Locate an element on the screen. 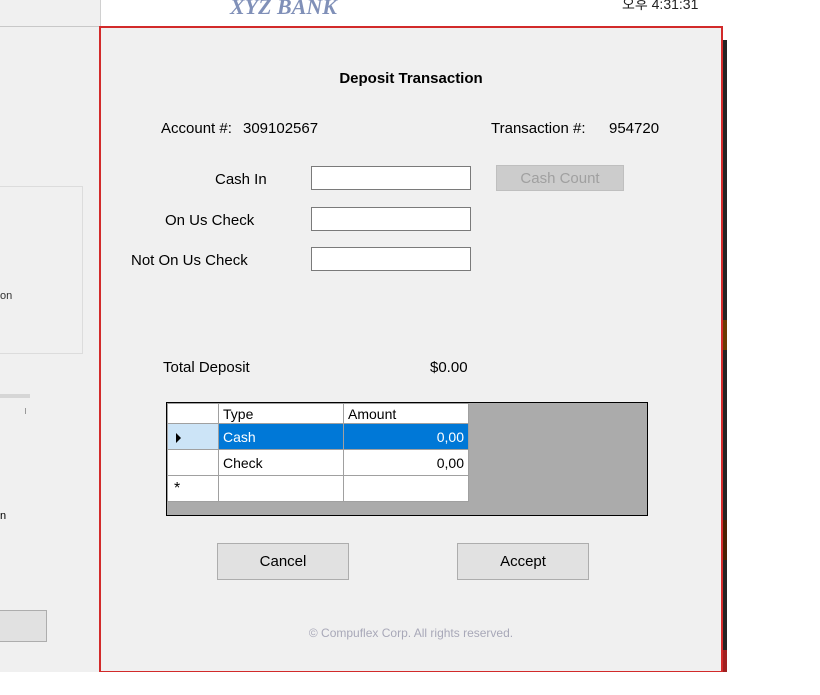 This screenshot has width=820, height=695. background-partial-label: on is located at coordinates (6, 296).